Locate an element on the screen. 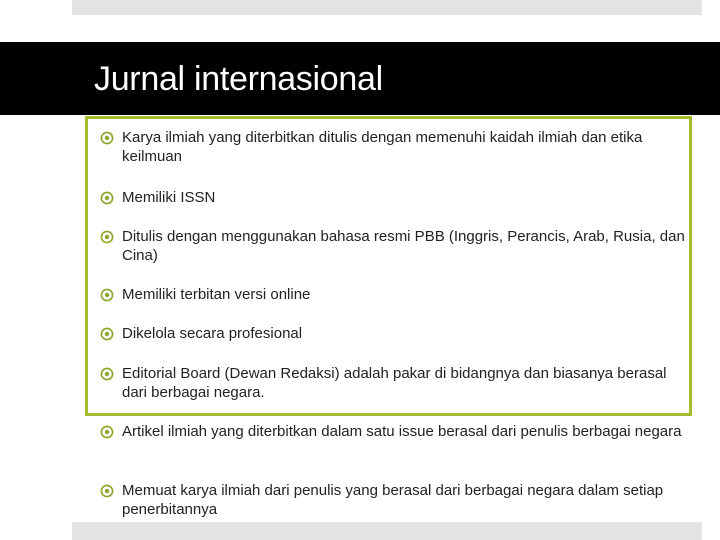 The height and width of the screenshot is (540, 720). top-decor-bar is located at coordinates (387, 7).